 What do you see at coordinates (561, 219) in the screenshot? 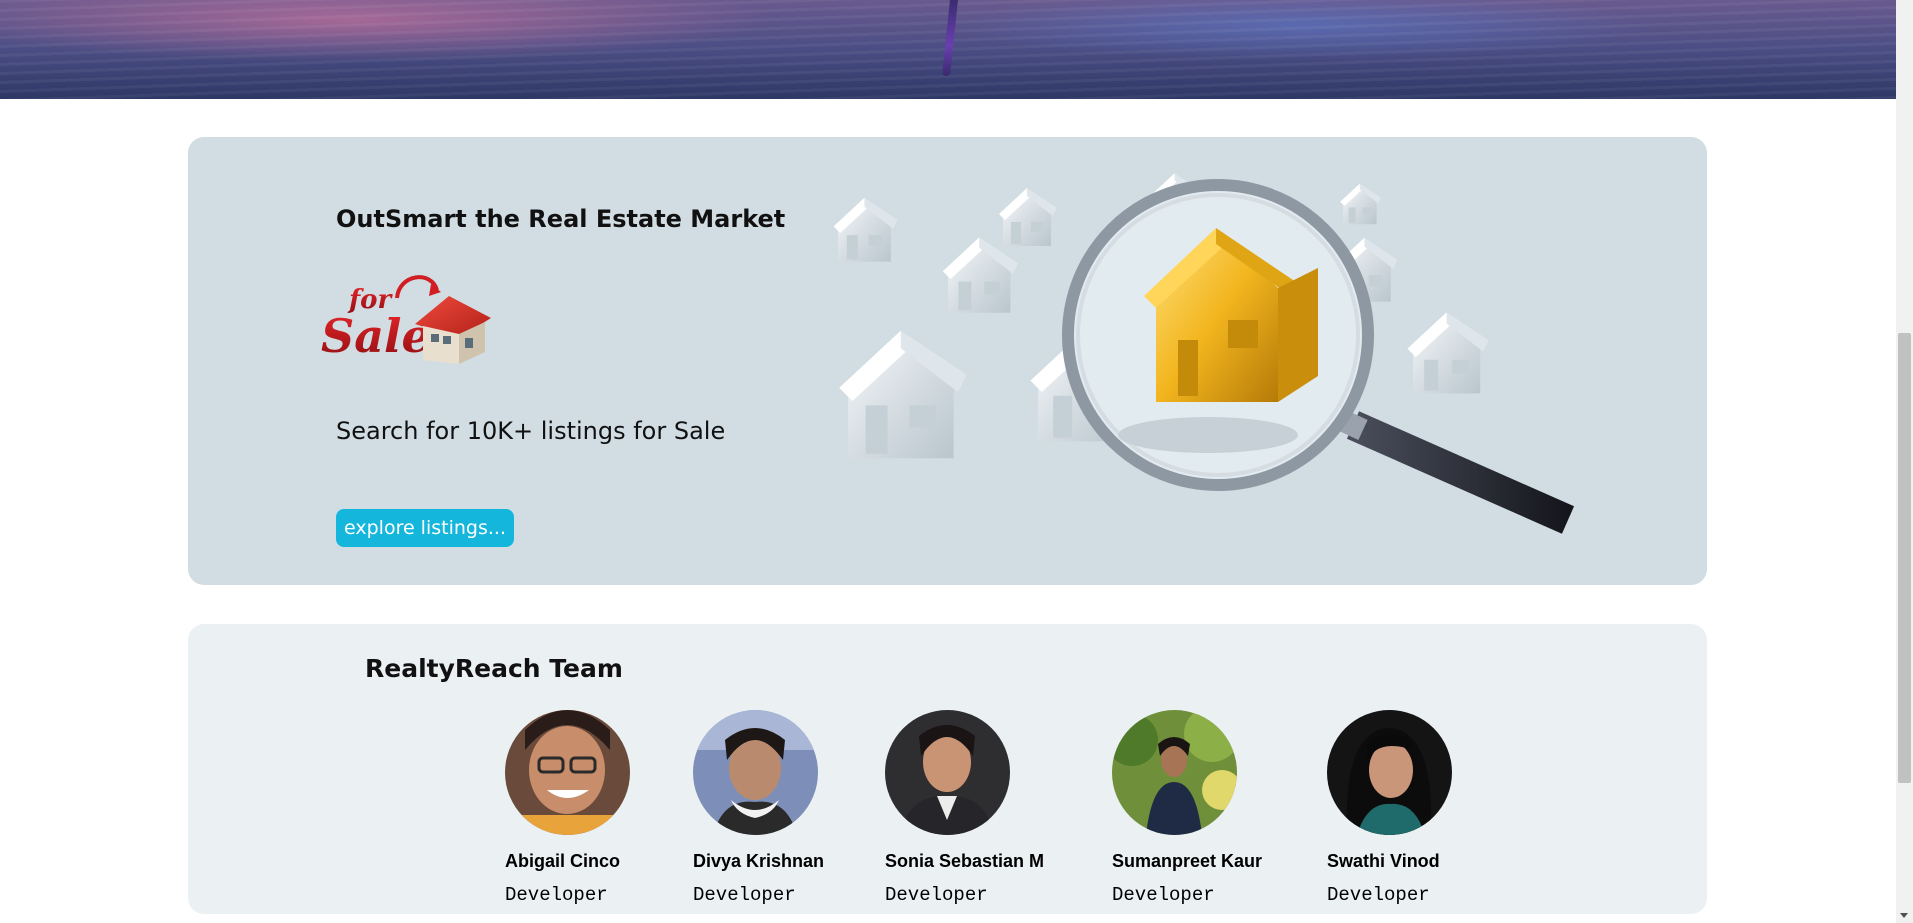
I see `promo-title: OutSmart the Real Estate Market` at bounding box center [561, 219].